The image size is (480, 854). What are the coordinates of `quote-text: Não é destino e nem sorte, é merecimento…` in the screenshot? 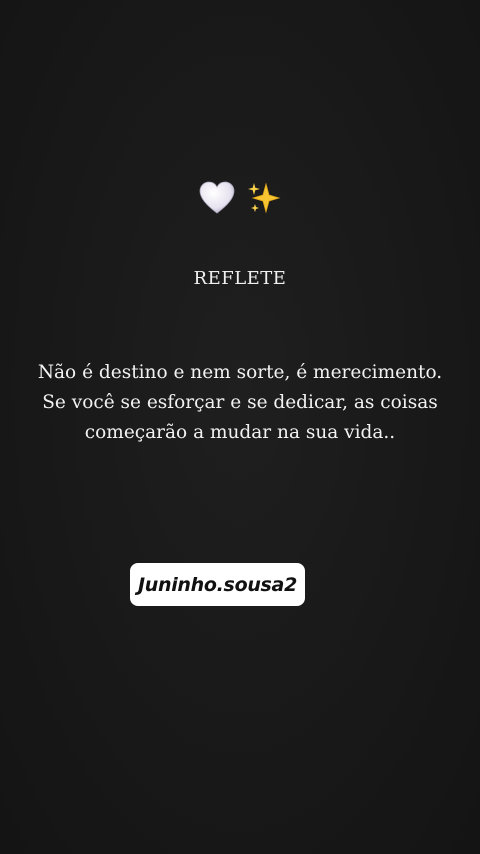 It's located at (240, 402).